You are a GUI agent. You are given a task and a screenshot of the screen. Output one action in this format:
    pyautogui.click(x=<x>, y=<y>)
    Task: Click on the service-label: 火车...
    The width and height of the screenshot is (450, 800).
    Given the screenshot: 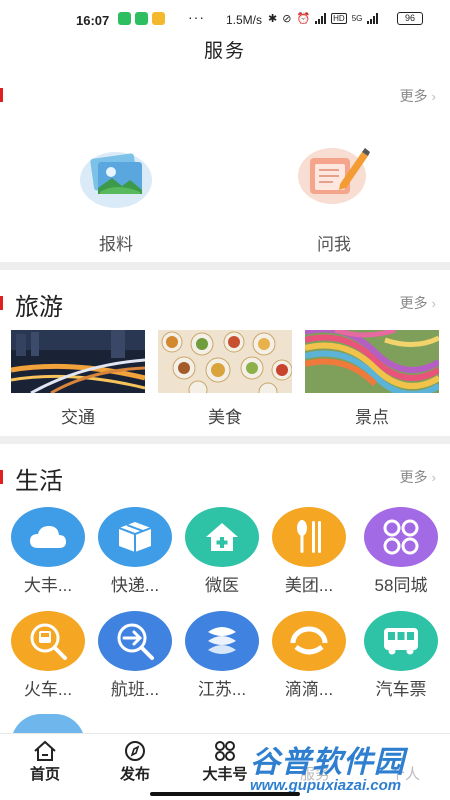 What is the action you would take?
    pyautogui.click(x=48, y=689)
    